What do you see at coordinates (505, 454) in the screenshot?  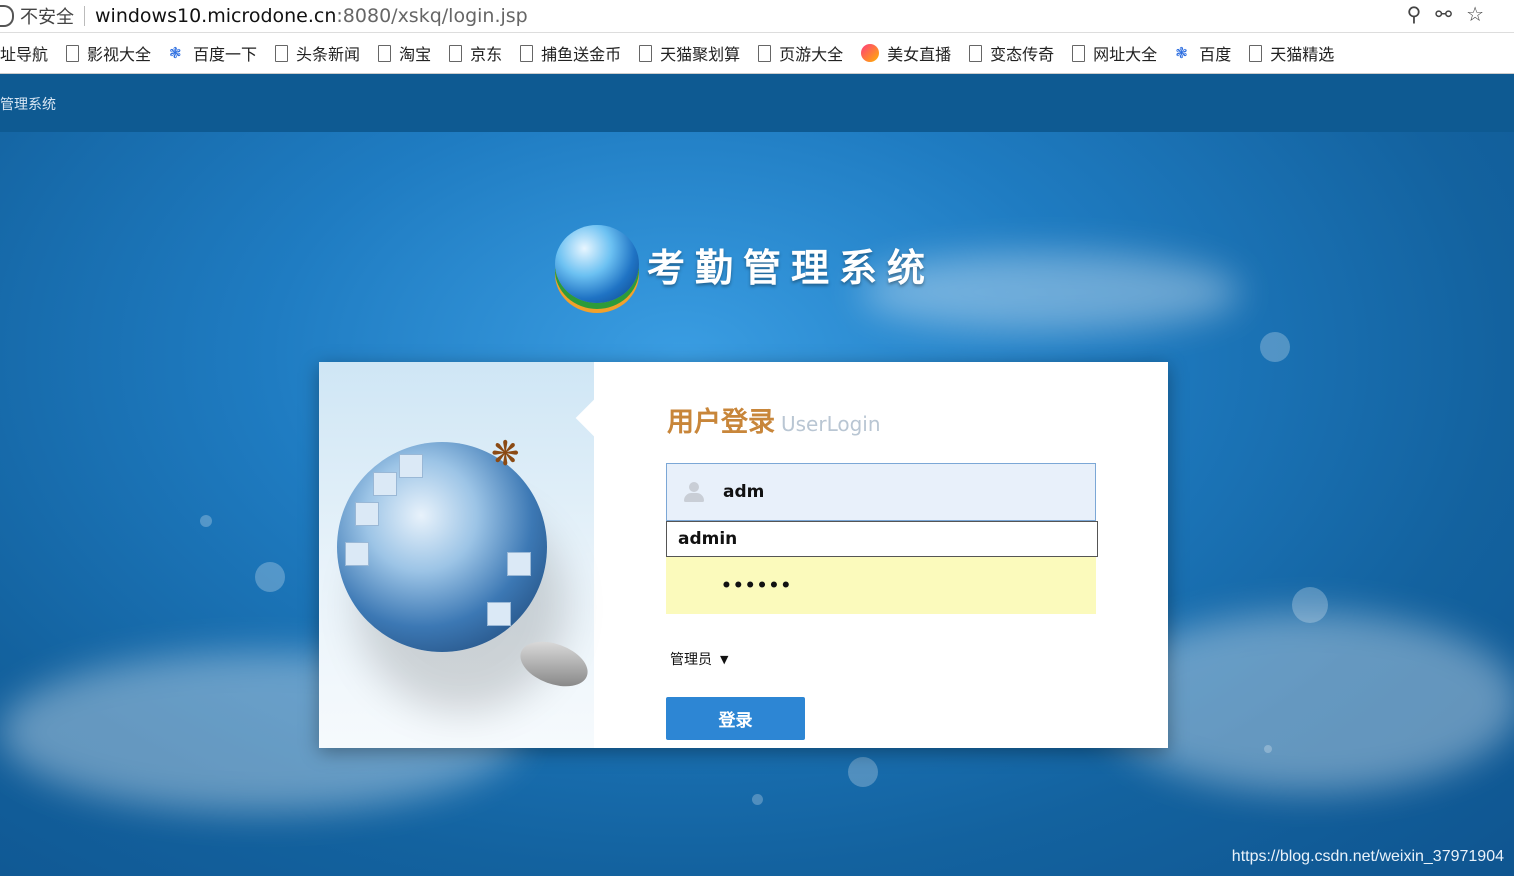 I see `butterfly-icon: ❋` at bounding box center [505, 454].